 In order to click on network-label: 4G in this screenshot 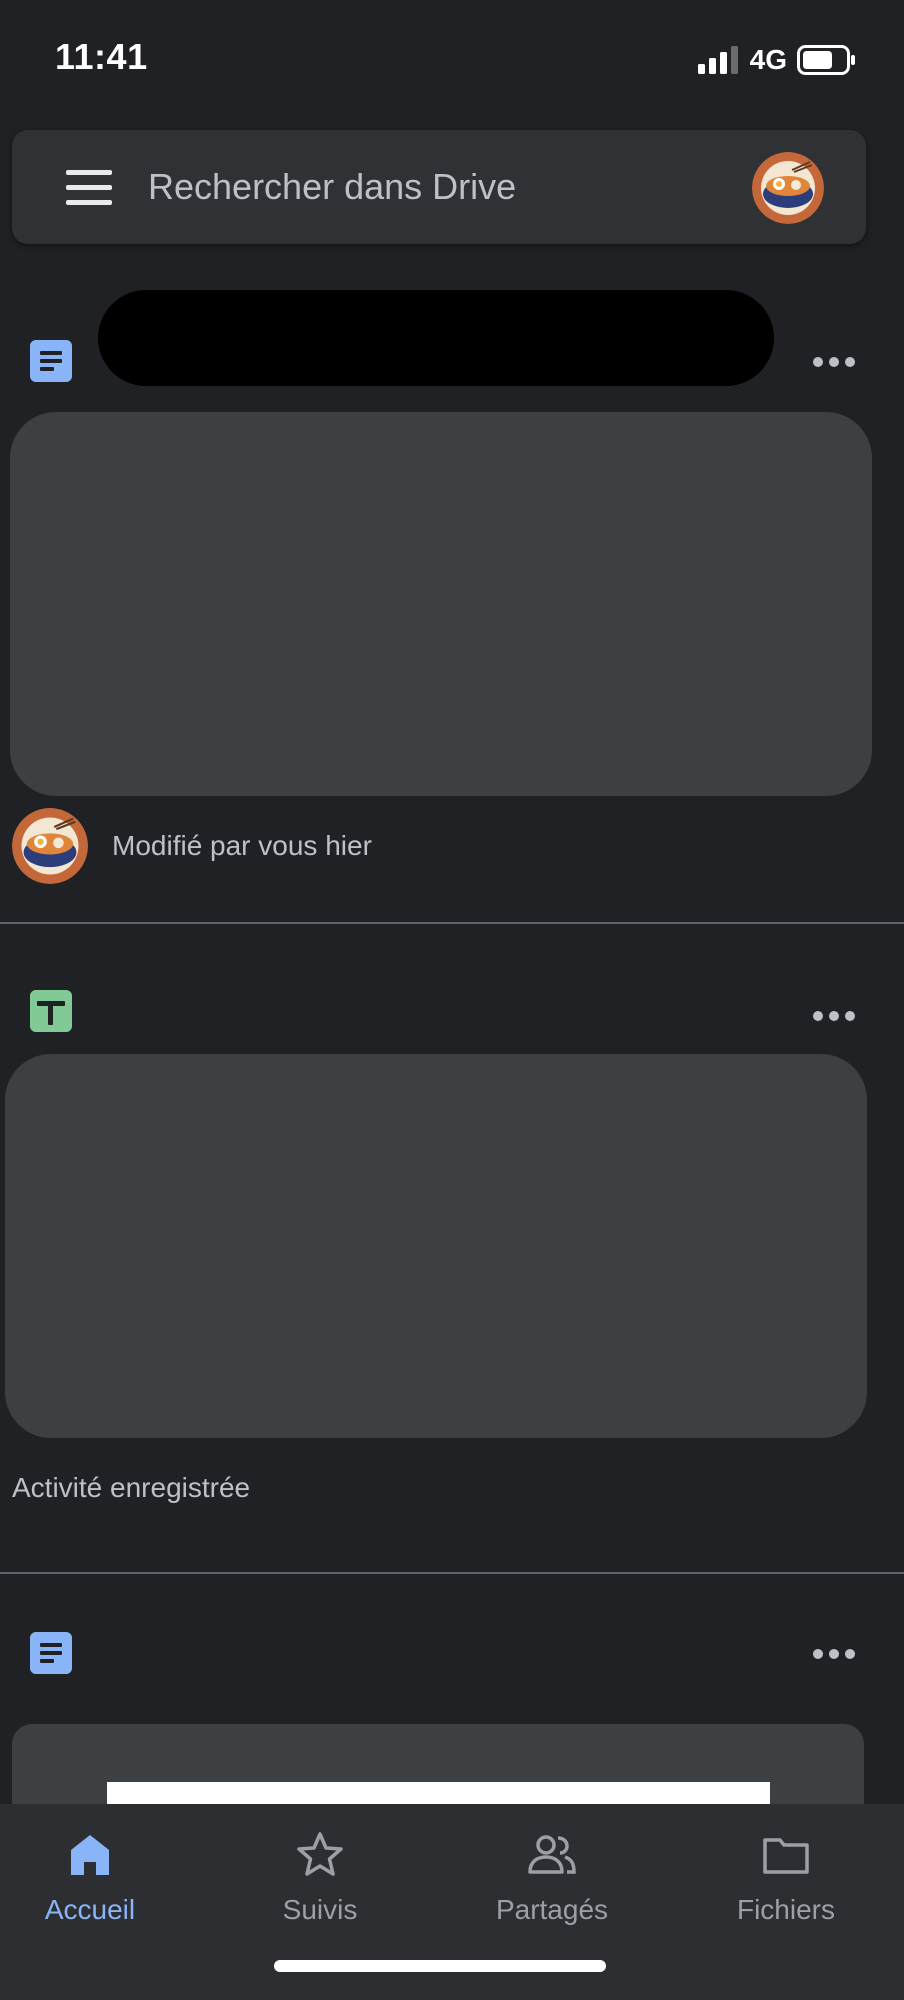, I will do `click(768, 59)`.